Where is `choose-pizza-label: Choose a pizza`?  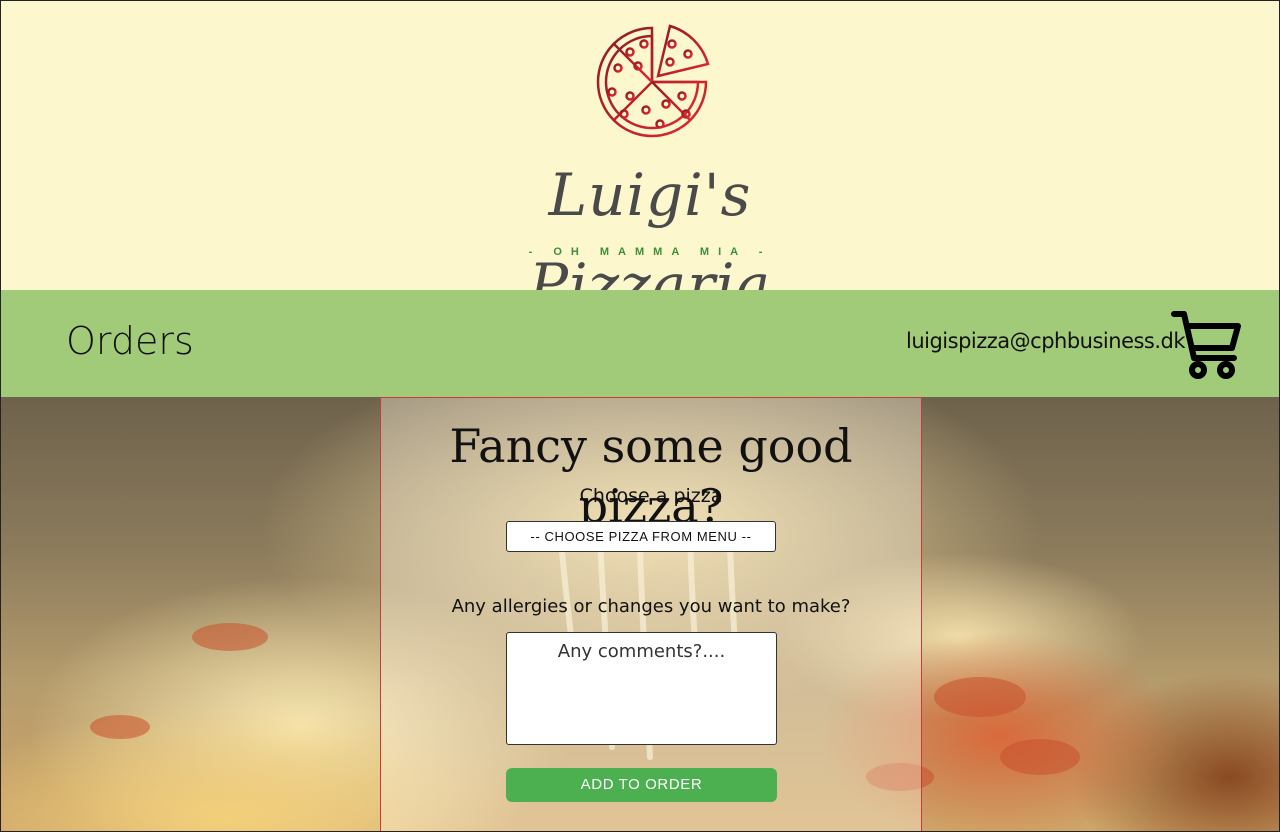 choose-pizza-label: Choose a pizza is located at coordinates (651, 496).